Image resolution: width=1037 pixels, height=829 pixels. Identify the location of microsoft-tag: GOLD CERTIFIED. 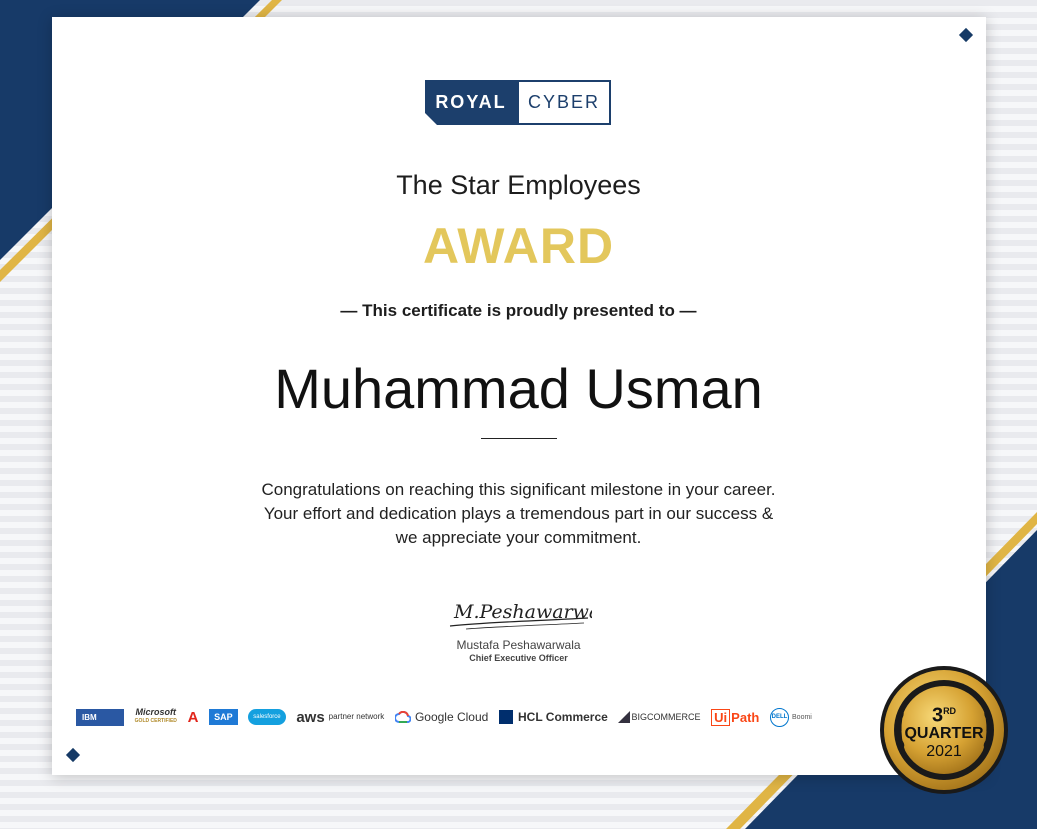
(155, 721).